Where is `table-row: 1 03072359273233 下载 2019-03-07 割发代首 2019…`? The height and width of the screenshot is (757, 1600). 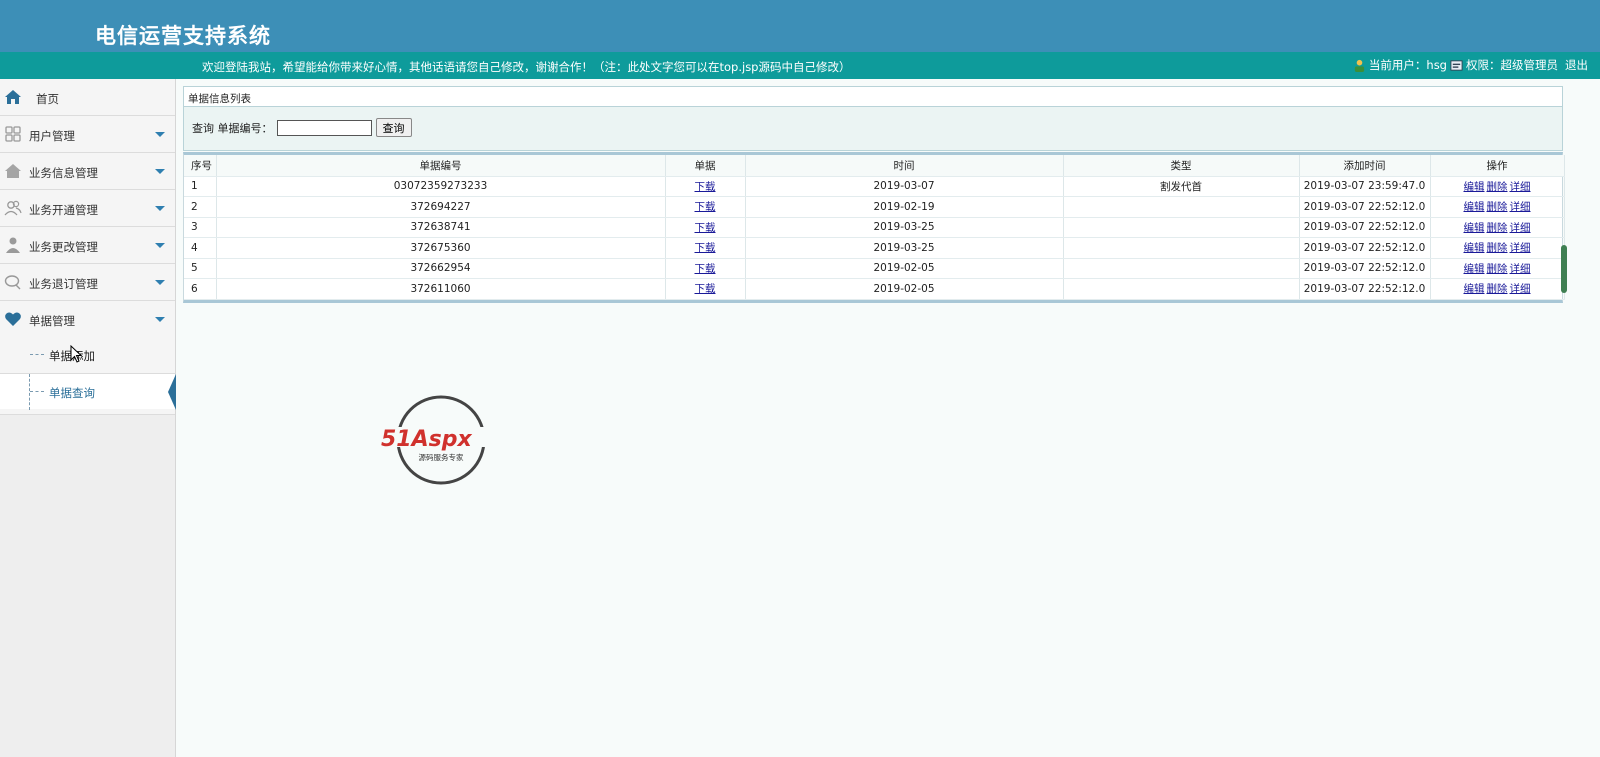 table-row: 1 03072359273233 下载 2019-03-07 割发代首 2019… is located at coordinates (874, 186).